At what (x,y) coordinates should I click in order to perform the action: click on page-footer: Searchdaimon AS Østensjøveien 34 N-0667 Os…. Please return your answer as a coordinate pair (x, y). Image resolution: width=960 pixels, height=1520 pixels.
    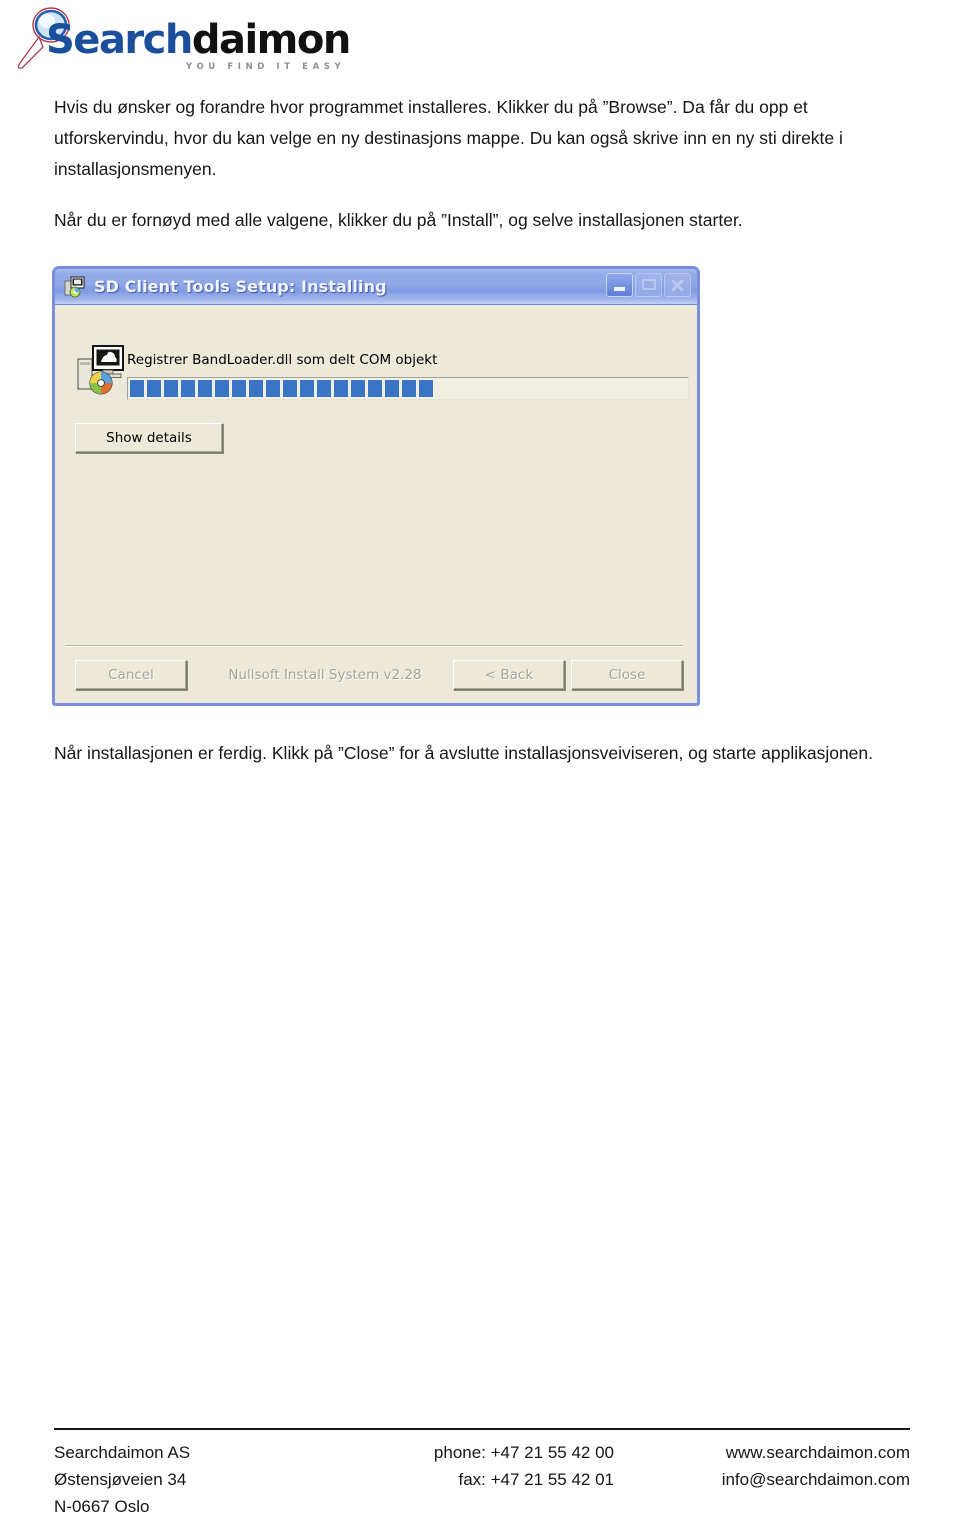
    Looking at the image, I should click on (482, 1474).